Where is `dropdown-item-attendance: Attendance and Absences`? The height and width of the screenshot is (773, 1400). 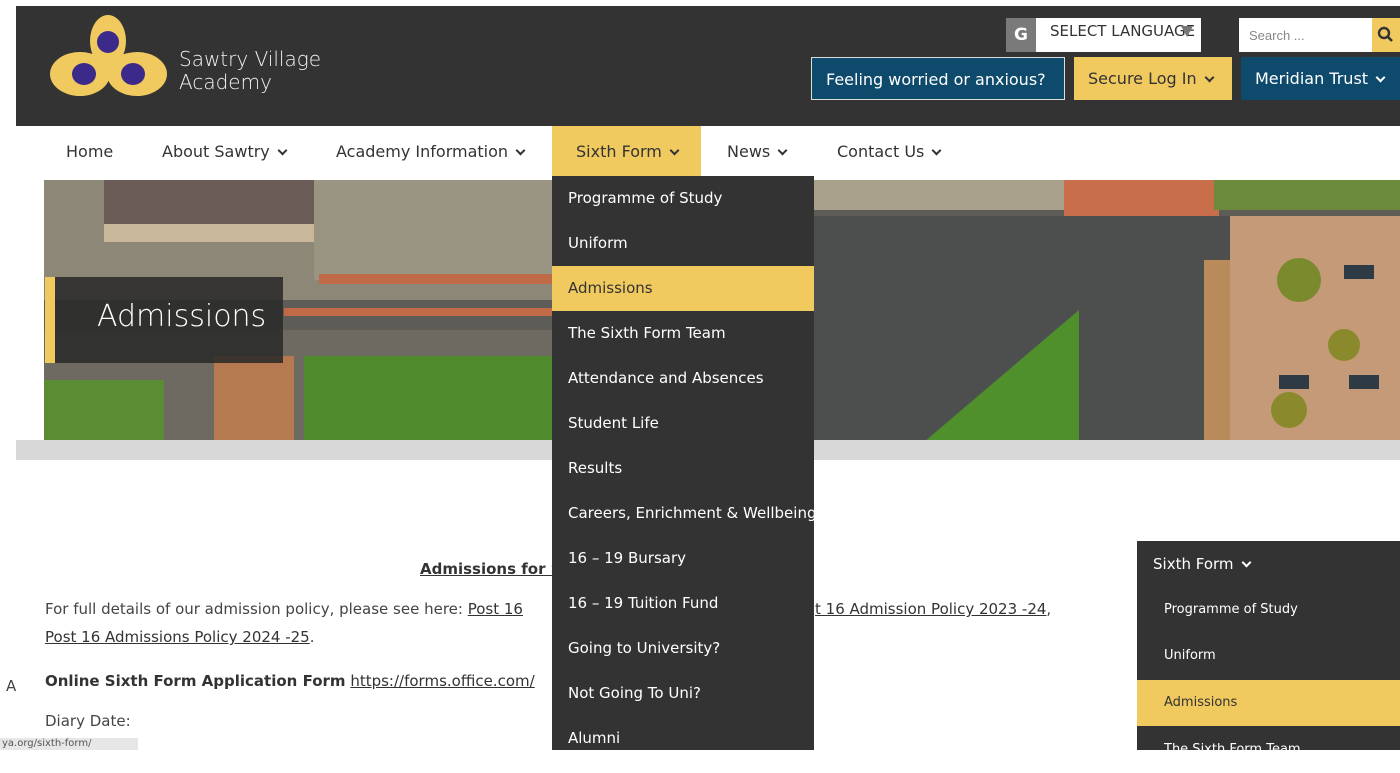 dropdown-item-attendance: Attendance and Absences is located at coordinates (683, 378).